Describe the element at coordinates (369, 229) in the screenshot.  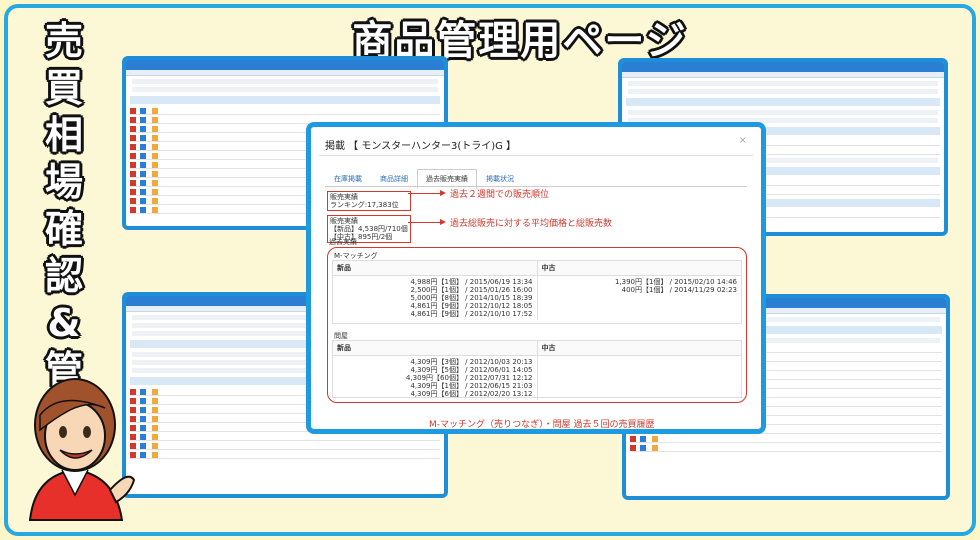
I see `avg-price-new: 【新品】4,538円/710個` at that location.